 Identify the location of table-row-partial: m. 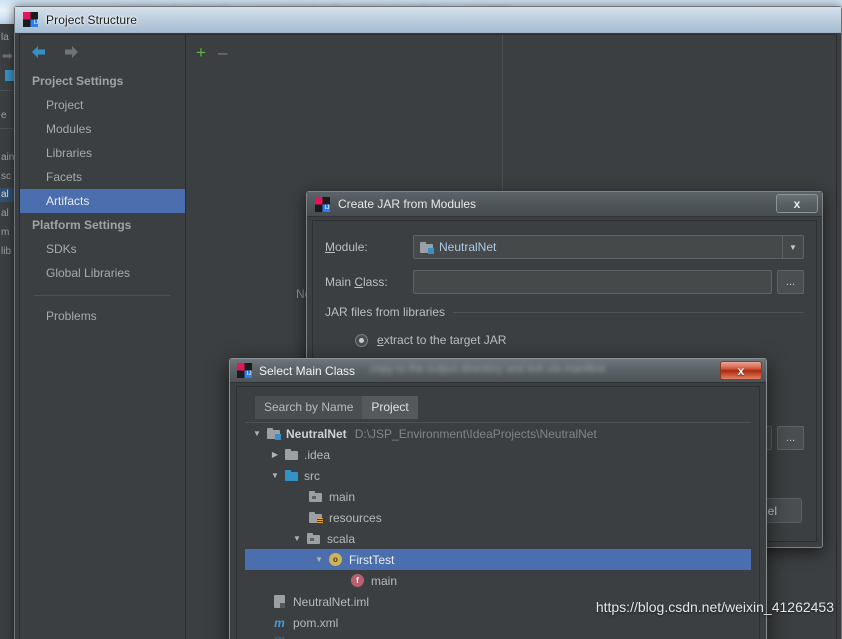
(498, 636).